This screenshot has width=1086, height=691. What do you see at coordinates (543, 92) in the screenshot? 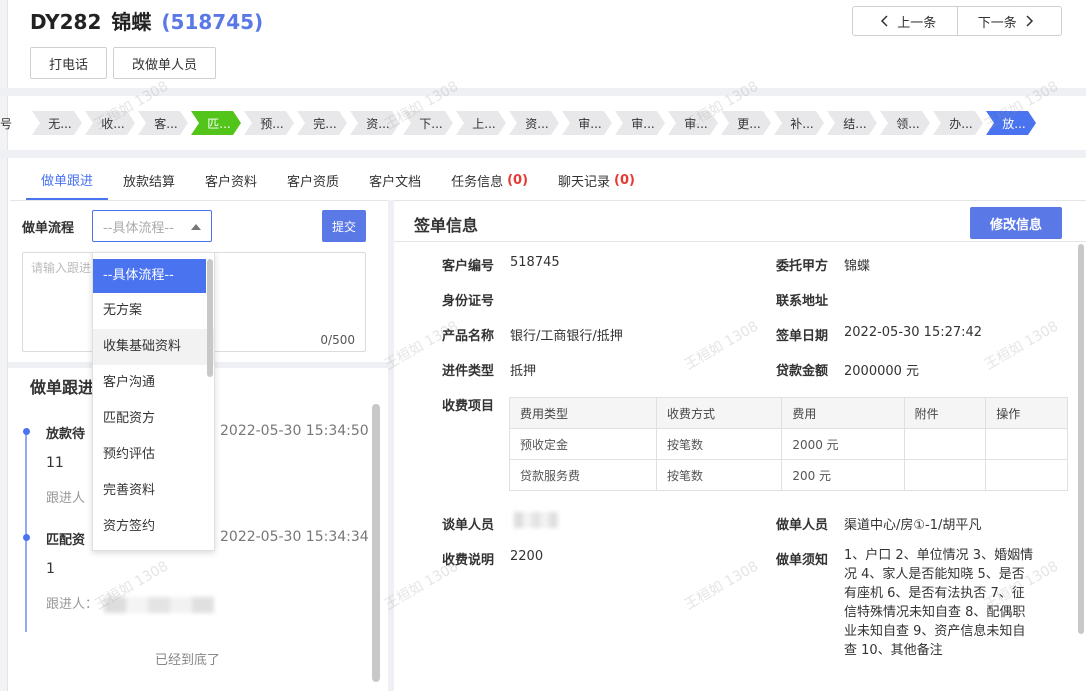
I see `header-divider` at bounding box center [543, 92].